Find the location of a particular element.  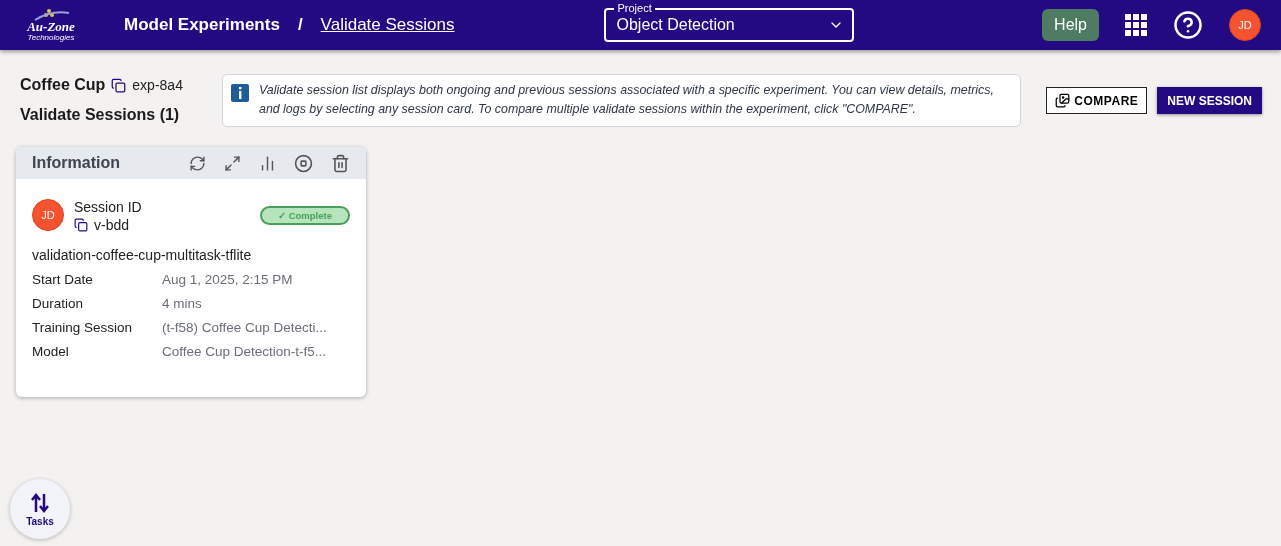

info-text: Validate session list displays both ongoing and previous sessions associated with a specific experiment. You can view details, metrics, and logs by selecting any session card. To compare multiple validate sessions within the experiment, click "COMPARE". is located at coordinates (627, 100).